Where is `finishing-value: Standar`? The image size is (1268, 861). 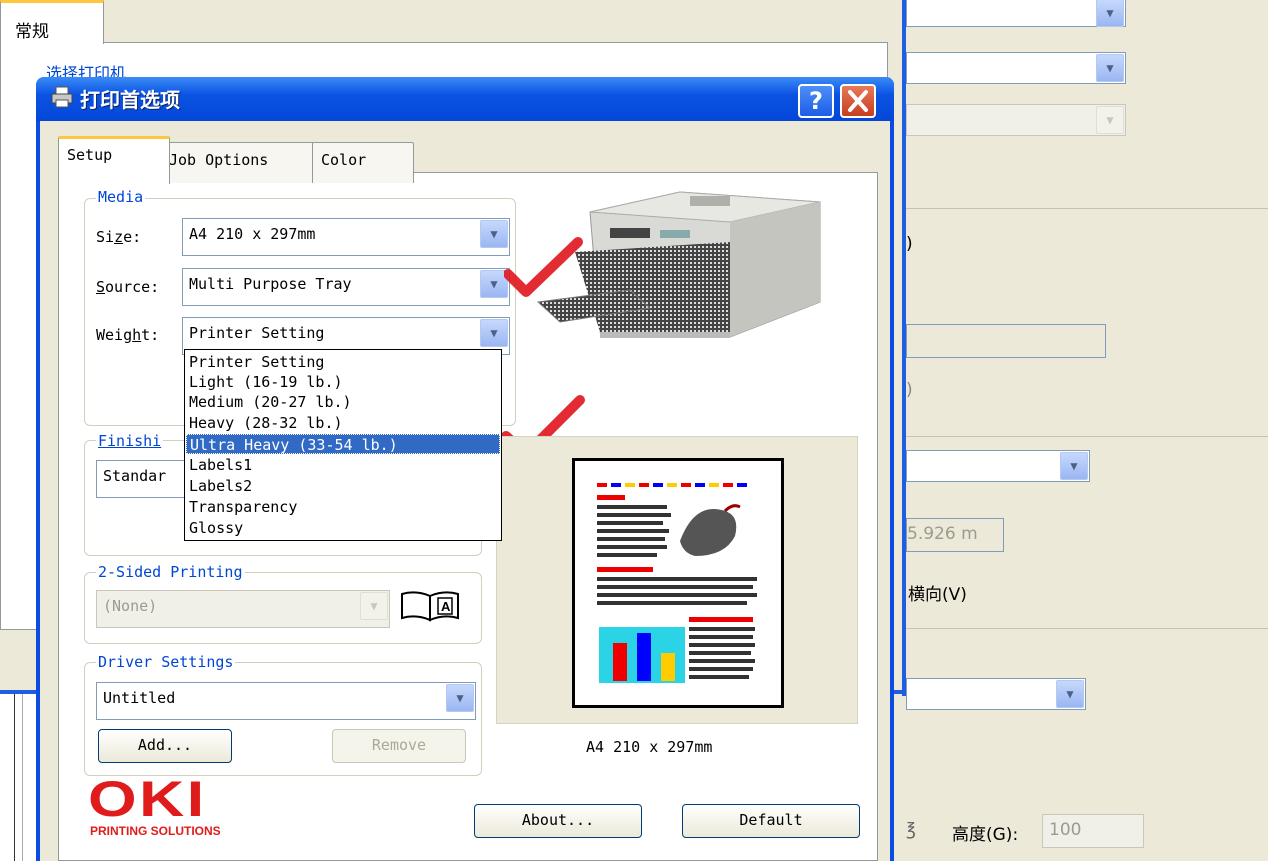
finishing-value: Standar is located at coordinates (135, 476).